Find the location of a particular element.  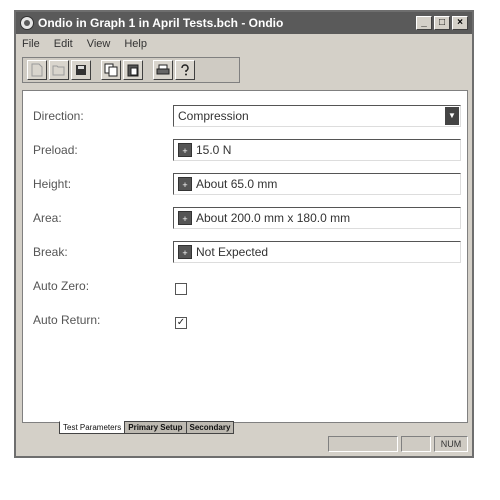

toolbar is located at coordinates (131, 70).